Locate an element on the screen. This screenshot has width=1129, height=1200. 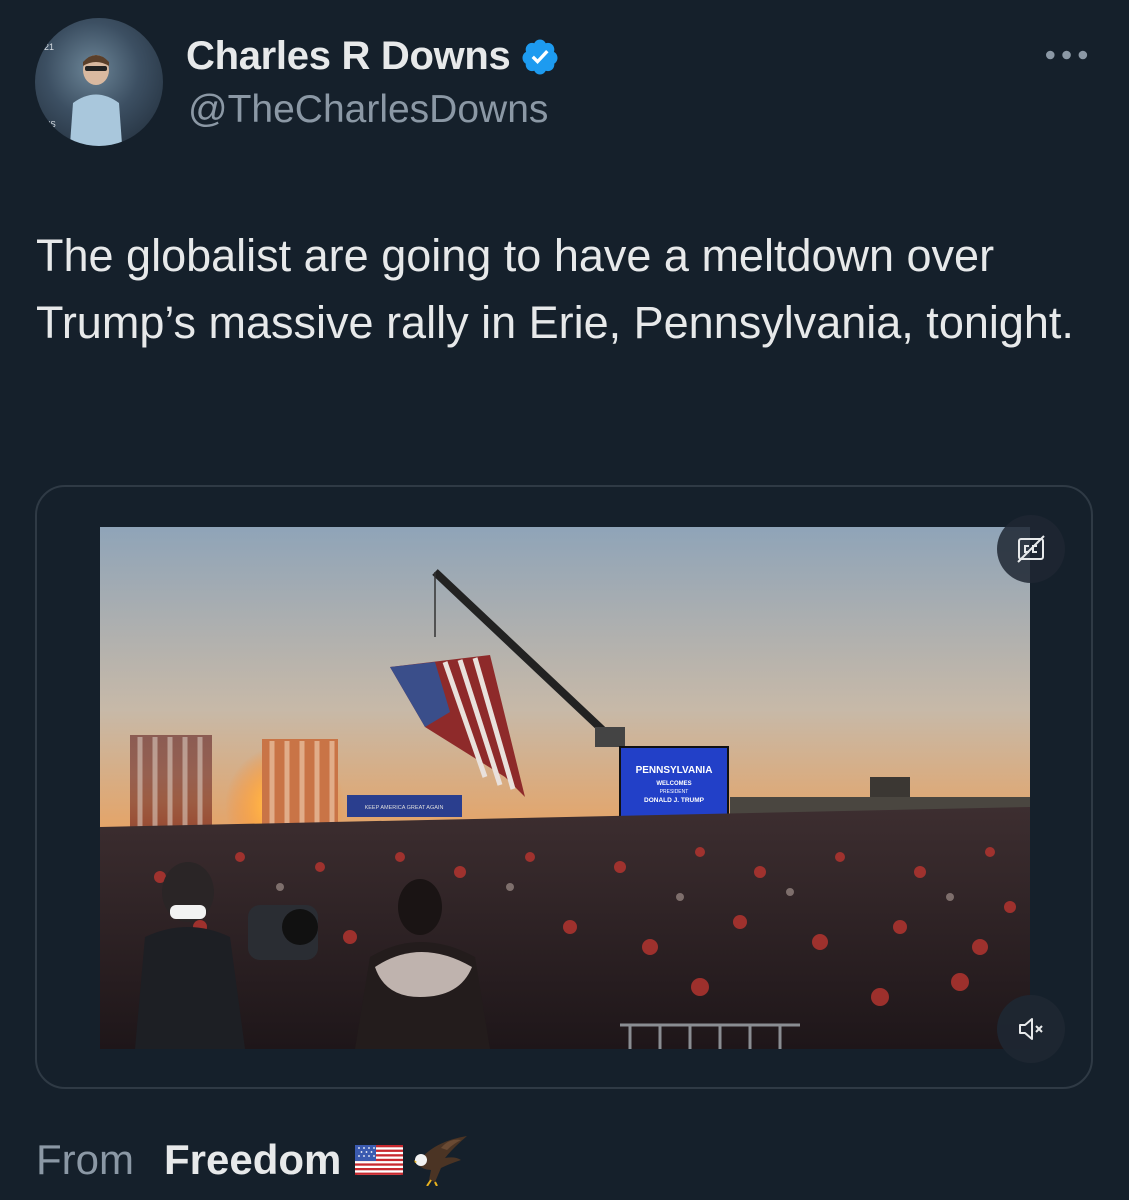
mute-button is located at coordinates (1031, 1029).